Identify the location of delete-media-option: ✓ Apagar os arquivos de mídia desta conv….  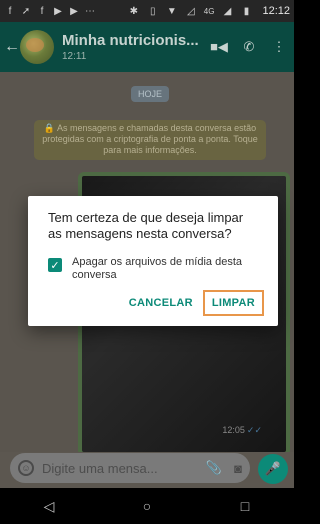
(154, 269).